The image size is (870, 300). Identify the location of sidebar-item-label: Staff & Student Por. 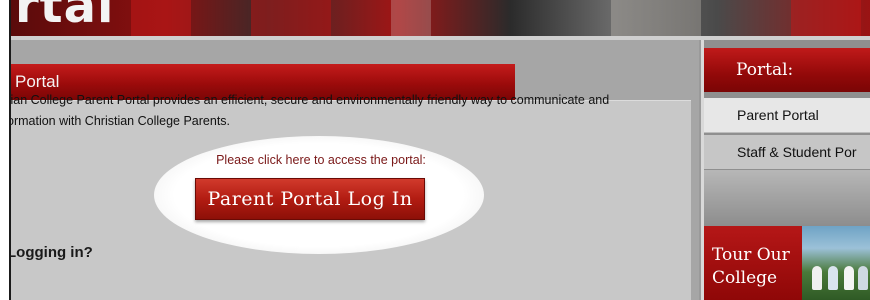
(797, 152).